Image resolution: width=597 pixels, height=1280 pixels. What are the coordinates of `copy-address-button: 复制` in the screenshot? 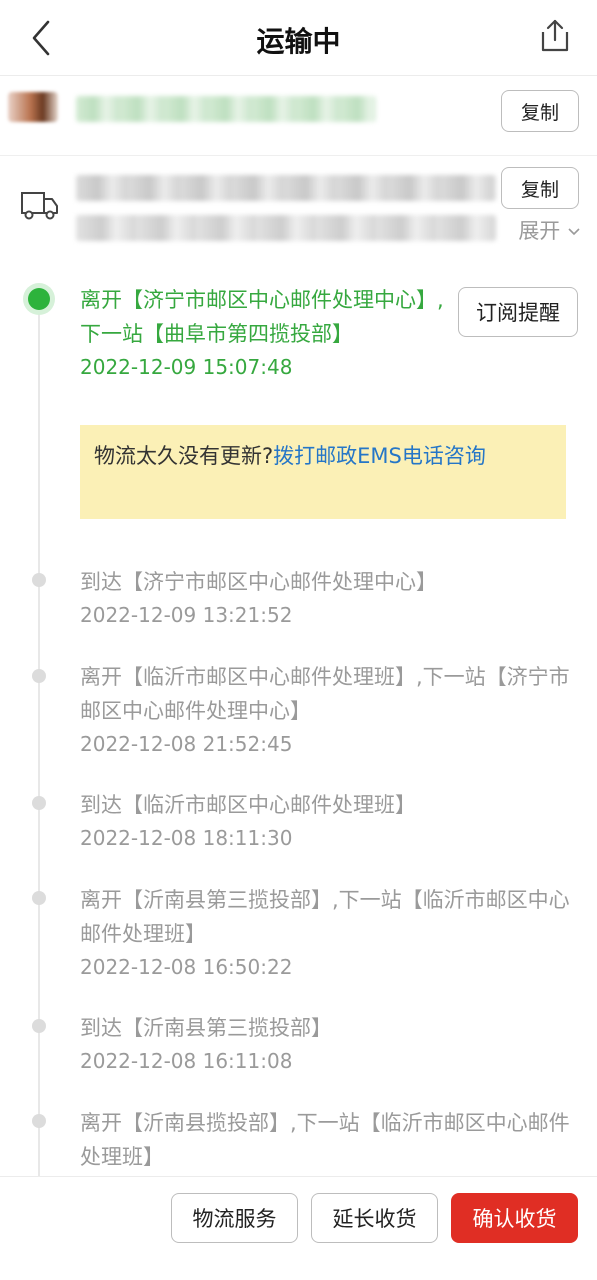 It's located at (540, 188).